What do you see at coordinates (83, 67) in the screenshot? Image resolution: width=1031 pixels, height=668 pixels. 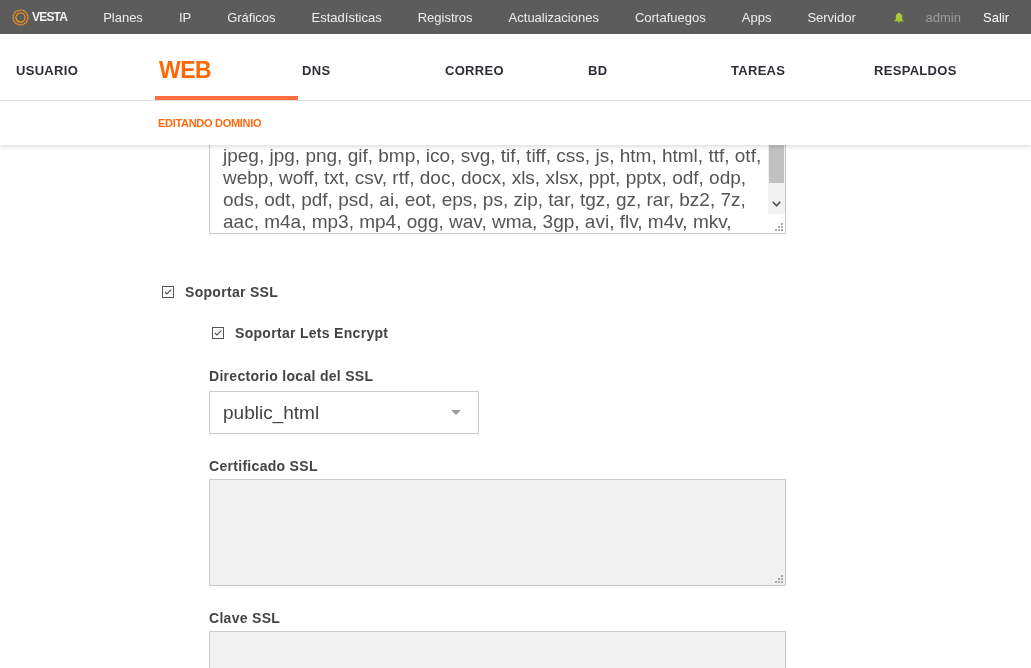 I see `tab: USUARIO` at bounding box center [83, 67].